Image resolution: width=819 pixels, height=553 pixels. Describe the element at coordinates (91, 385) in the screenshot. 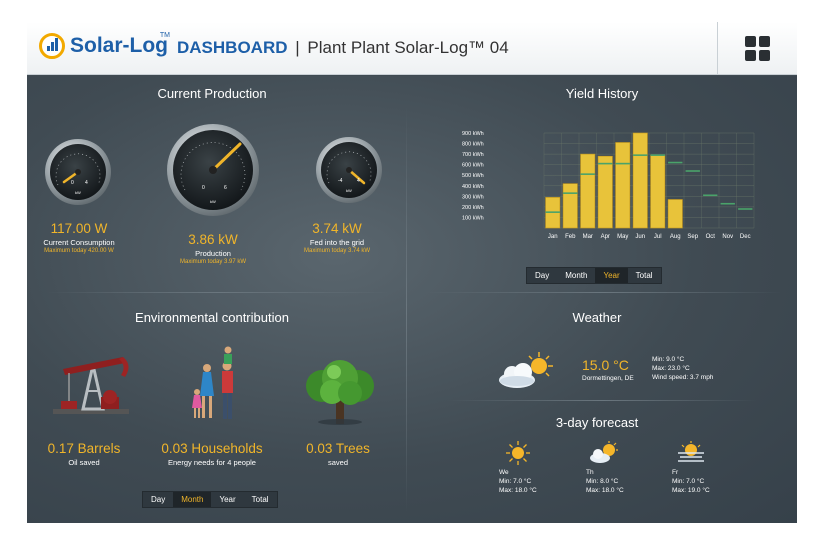

I see `oil-pump-icon` at that location.